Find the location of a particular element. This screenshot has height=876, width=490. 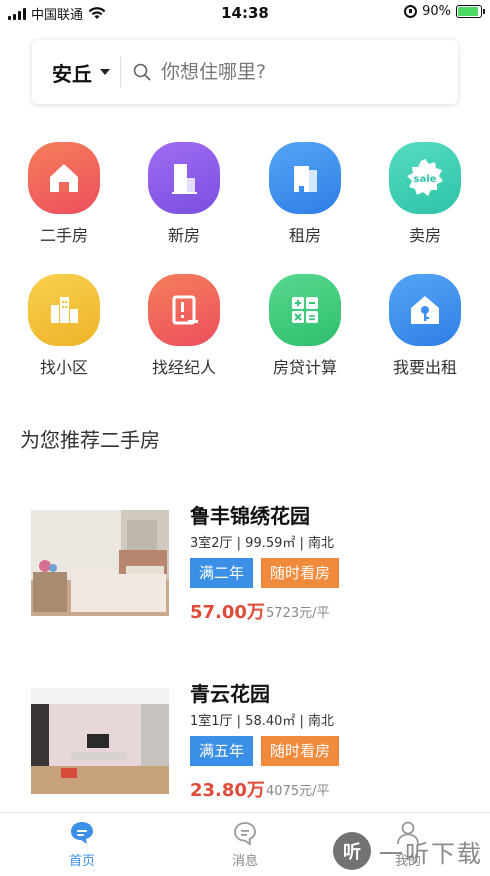

tag-ownership: 满五年 is located at coordinates (222, 751).